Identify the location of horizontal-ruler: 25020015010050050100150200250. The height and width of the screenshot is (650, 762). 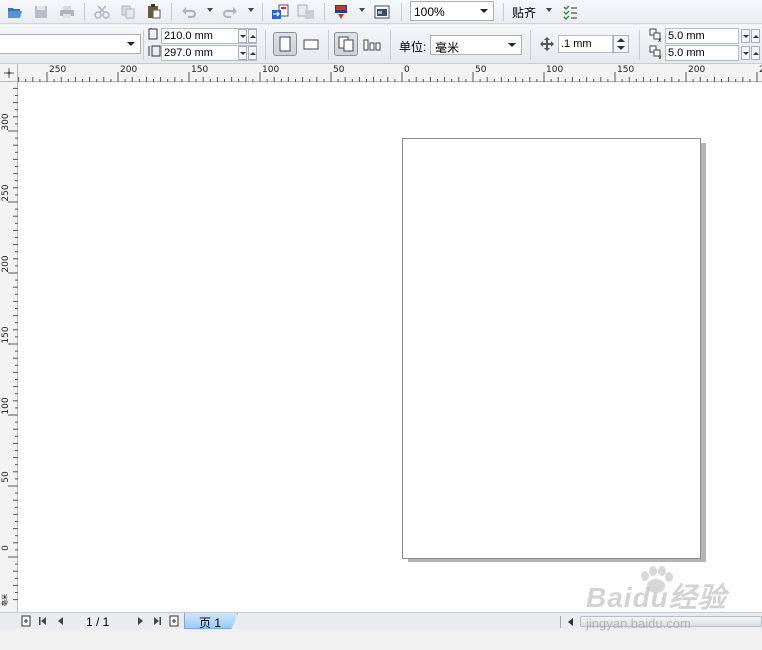
(390, 73).